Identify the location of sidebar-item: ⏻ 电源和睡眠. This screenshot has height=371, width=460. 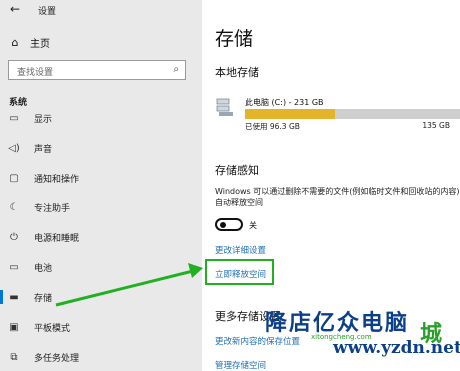
(101, 237).